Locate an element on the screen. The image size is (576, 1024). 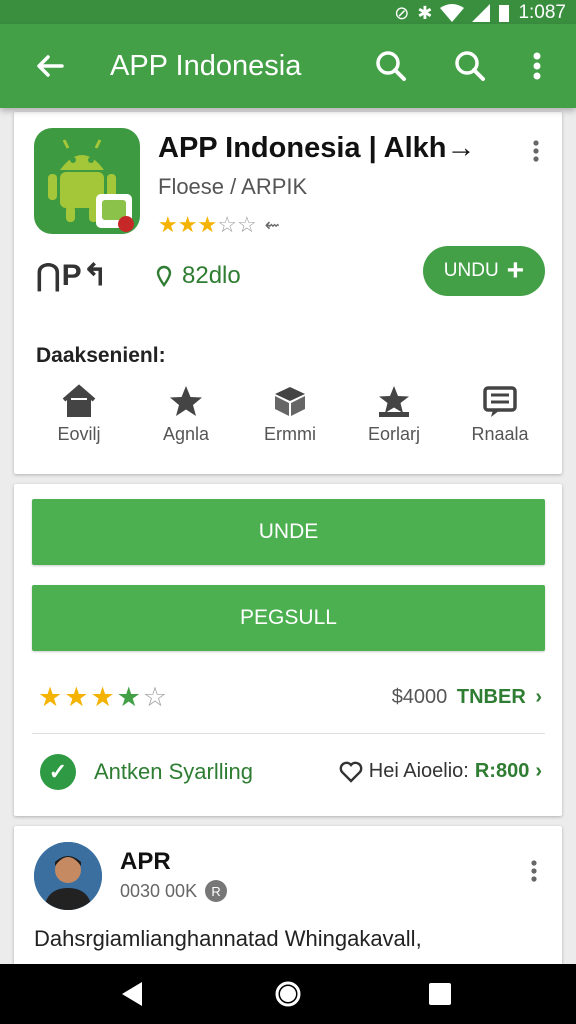
award-icon is located at coordinates (394, 401).